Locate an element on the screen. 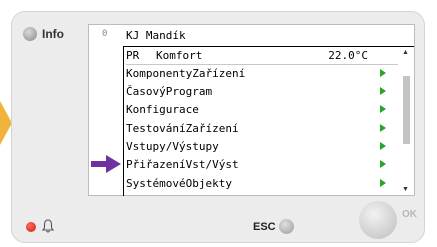  menu-item-label: SystémovéObjekty is located at coordinates (179, 183).